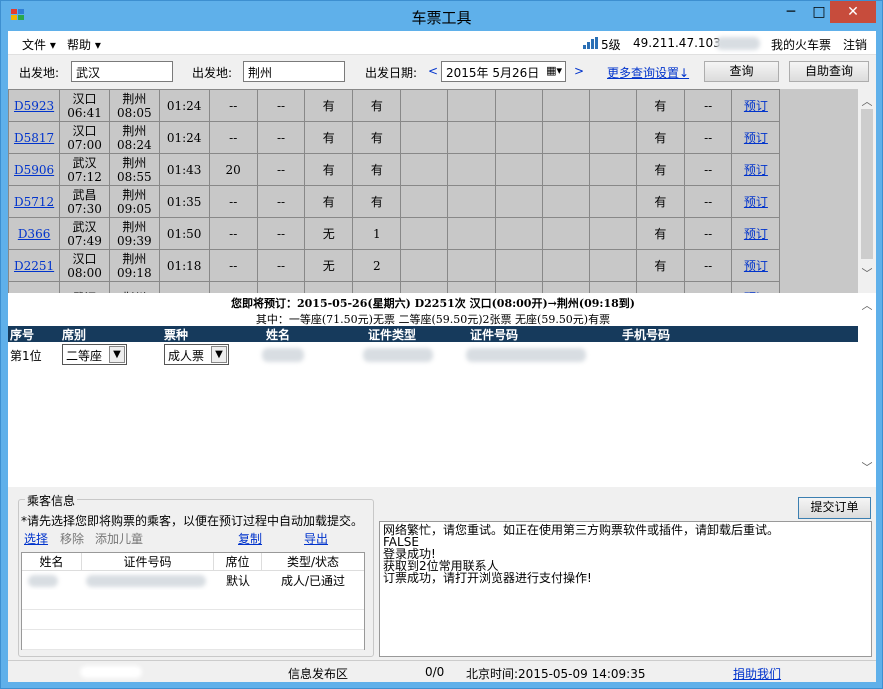 This screenshot has height=689, width=883. Describe the element at coordinates (433, 265) in the screenshot. I see `train-row: D2251 汉口 08:00 荆州 09:18 01:18 -- -- 无 2 有 -- 预订` at that location.